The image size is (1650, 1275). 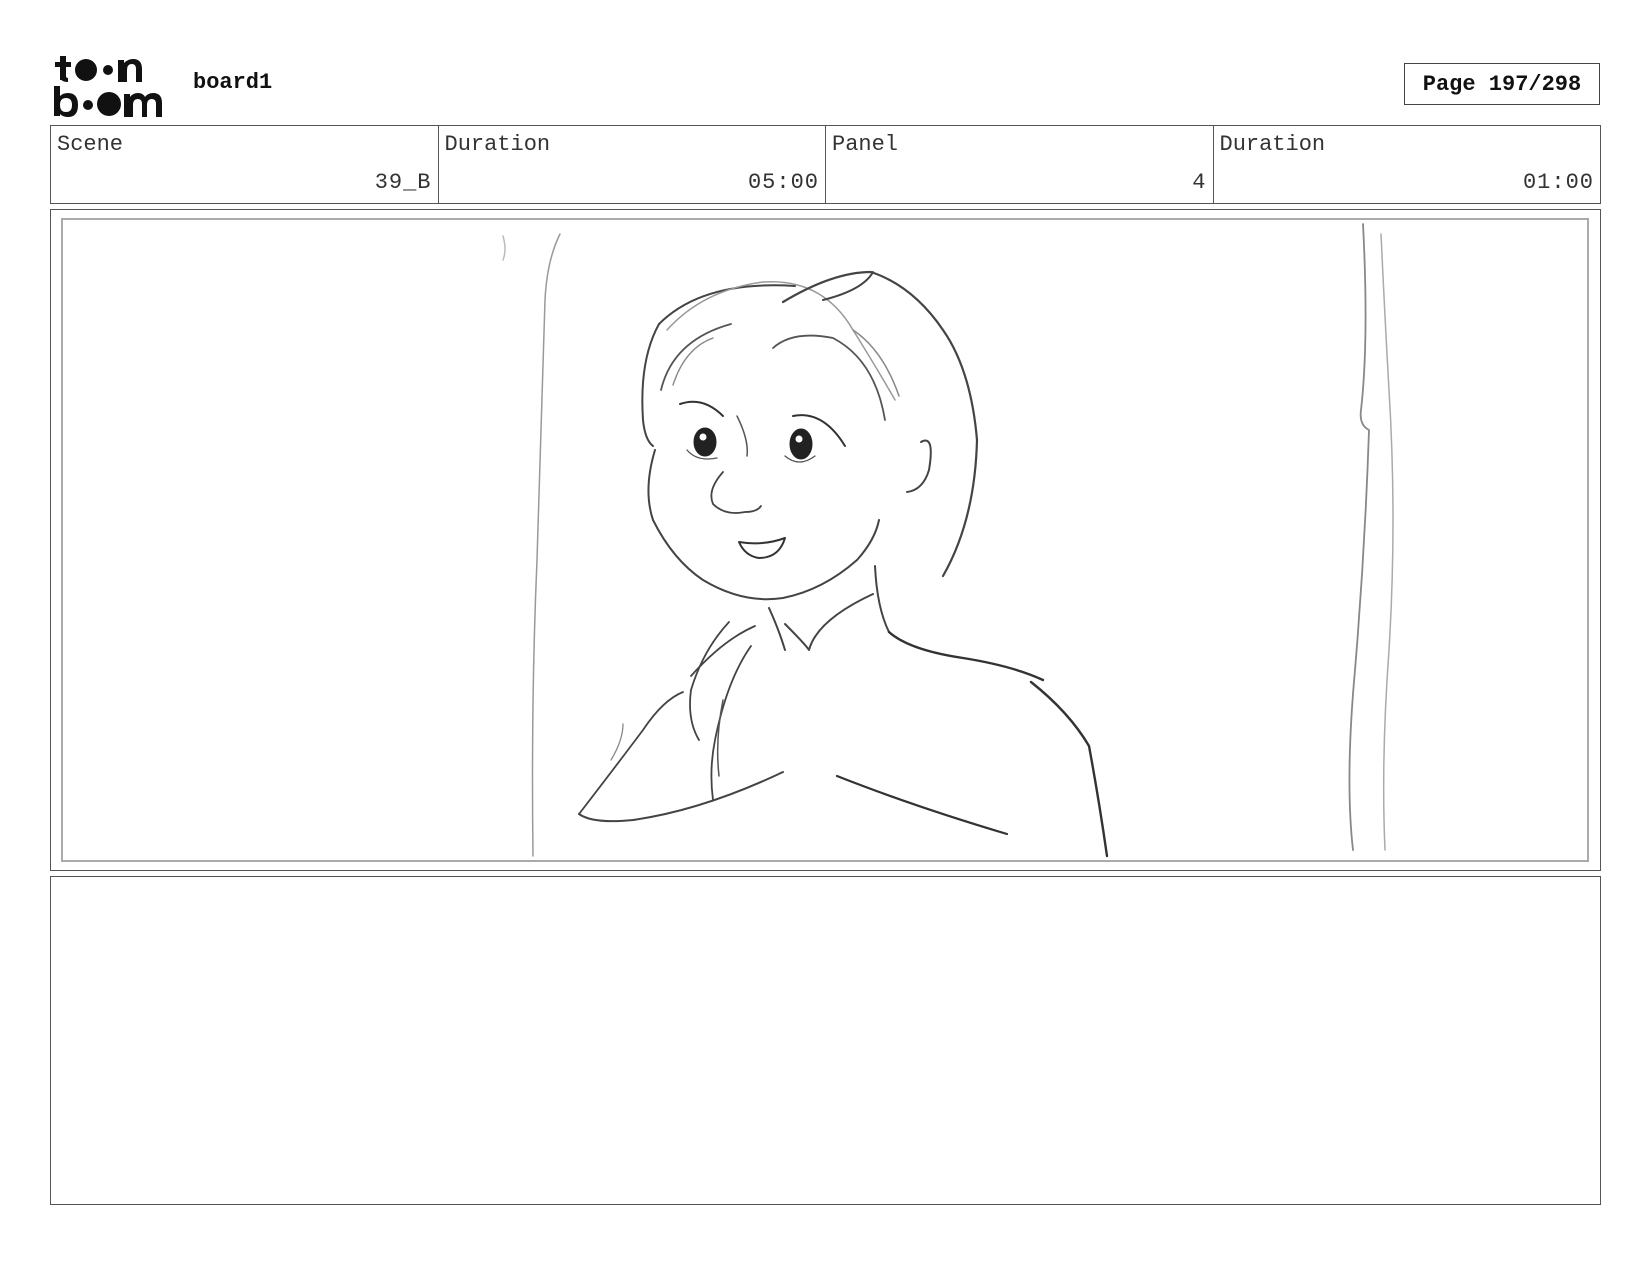 What do you see at coordinates (1558, 182) in the screenshot?
I see `panel-duration-value: 01:00` at bounding box center [1558, 182].